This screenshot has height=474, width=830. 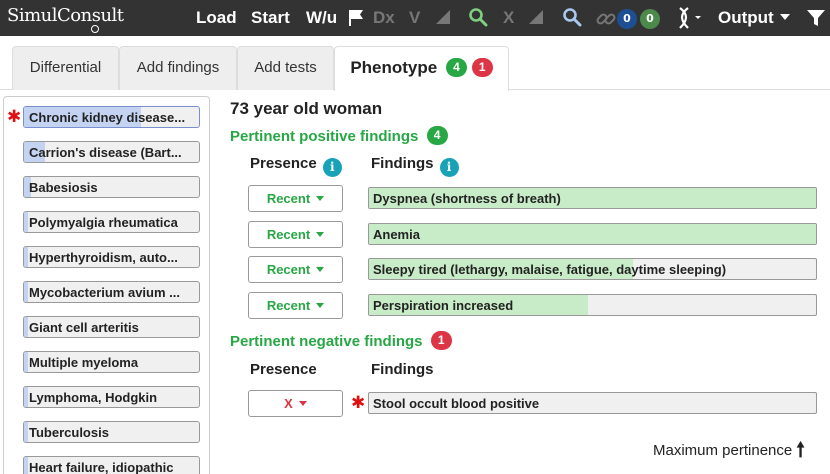 What do you see at coordinates (65, 15) in the screenshot?
I see `logo-text: SimulConsult` at bounding box center [65, 15].